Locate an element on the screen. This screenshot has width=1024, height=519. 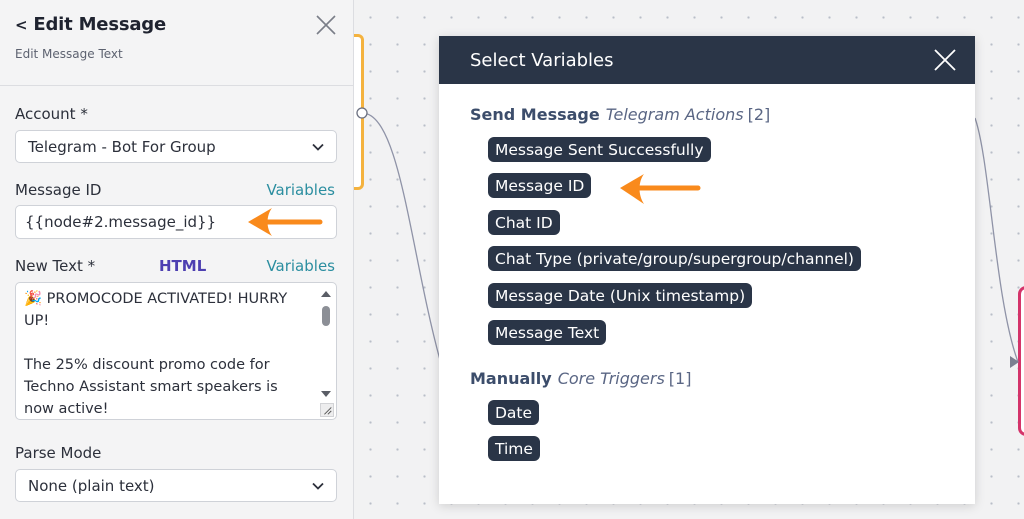
parse-mode-label: Parse Mode is located at coordinates (58, 453).